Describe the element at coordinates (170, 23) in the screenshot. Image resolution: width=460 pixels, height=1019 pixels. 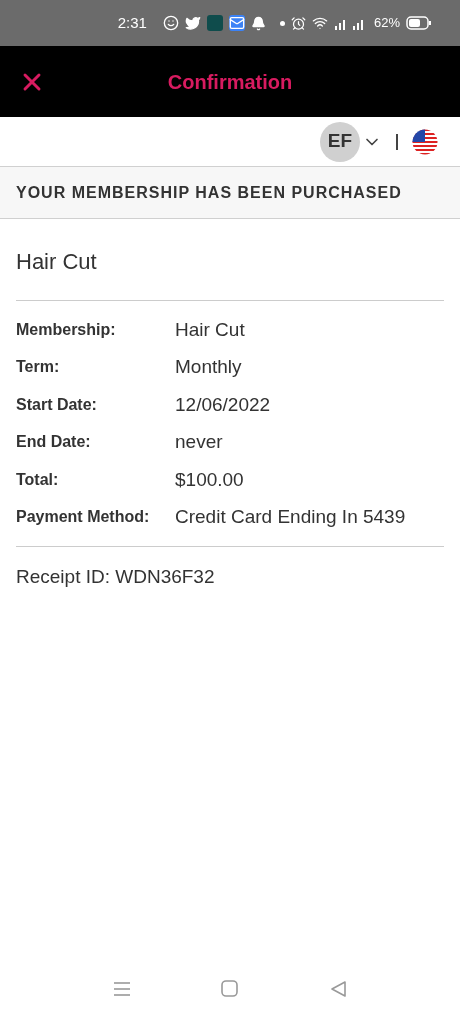
I see `notification-icon` at that location.